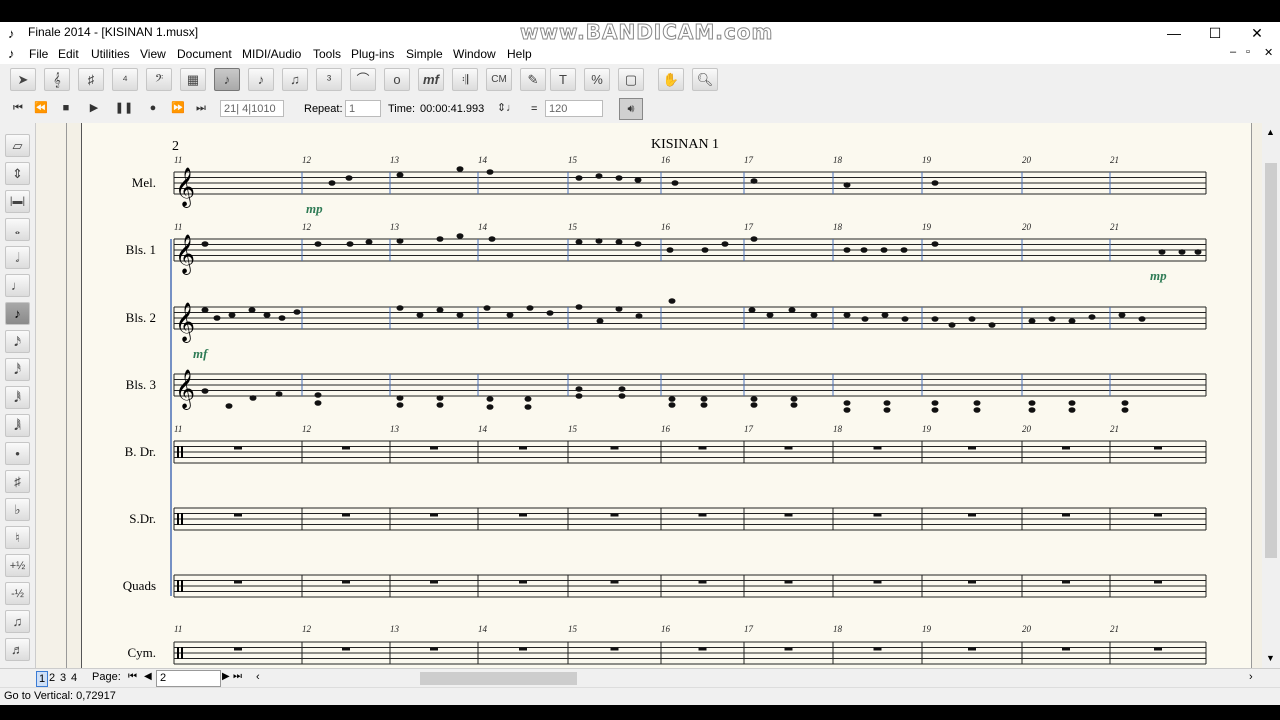 This screenshot has height=720, width=1280. Describe the element at coordinates (124, 108) in the screenshot. I see `pause-icon: ❚❚` at that location.